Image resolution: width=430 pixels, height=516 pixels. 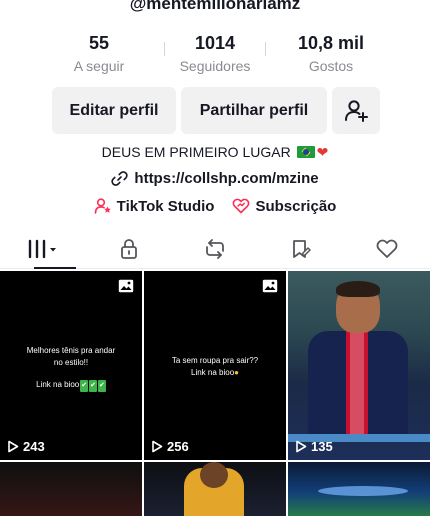 What do you see at coordinates (236, 372) in the screenshot?
I see `emoji-icon: ●` at bounding box center [236, 372].